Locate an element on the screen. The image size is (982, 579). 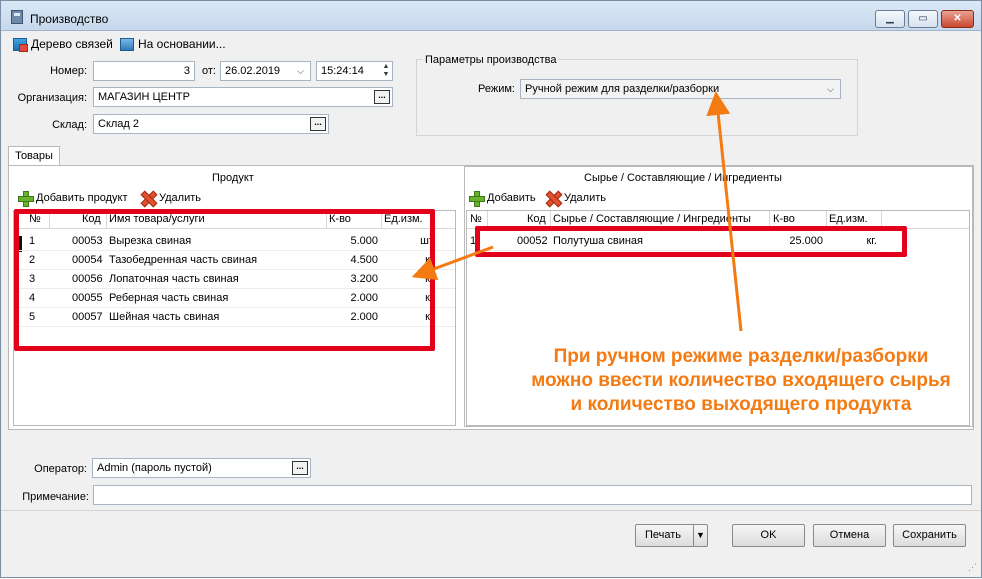
callout-line-2: можно ввести количество входящего сырья is located at coordinates (741, 380).